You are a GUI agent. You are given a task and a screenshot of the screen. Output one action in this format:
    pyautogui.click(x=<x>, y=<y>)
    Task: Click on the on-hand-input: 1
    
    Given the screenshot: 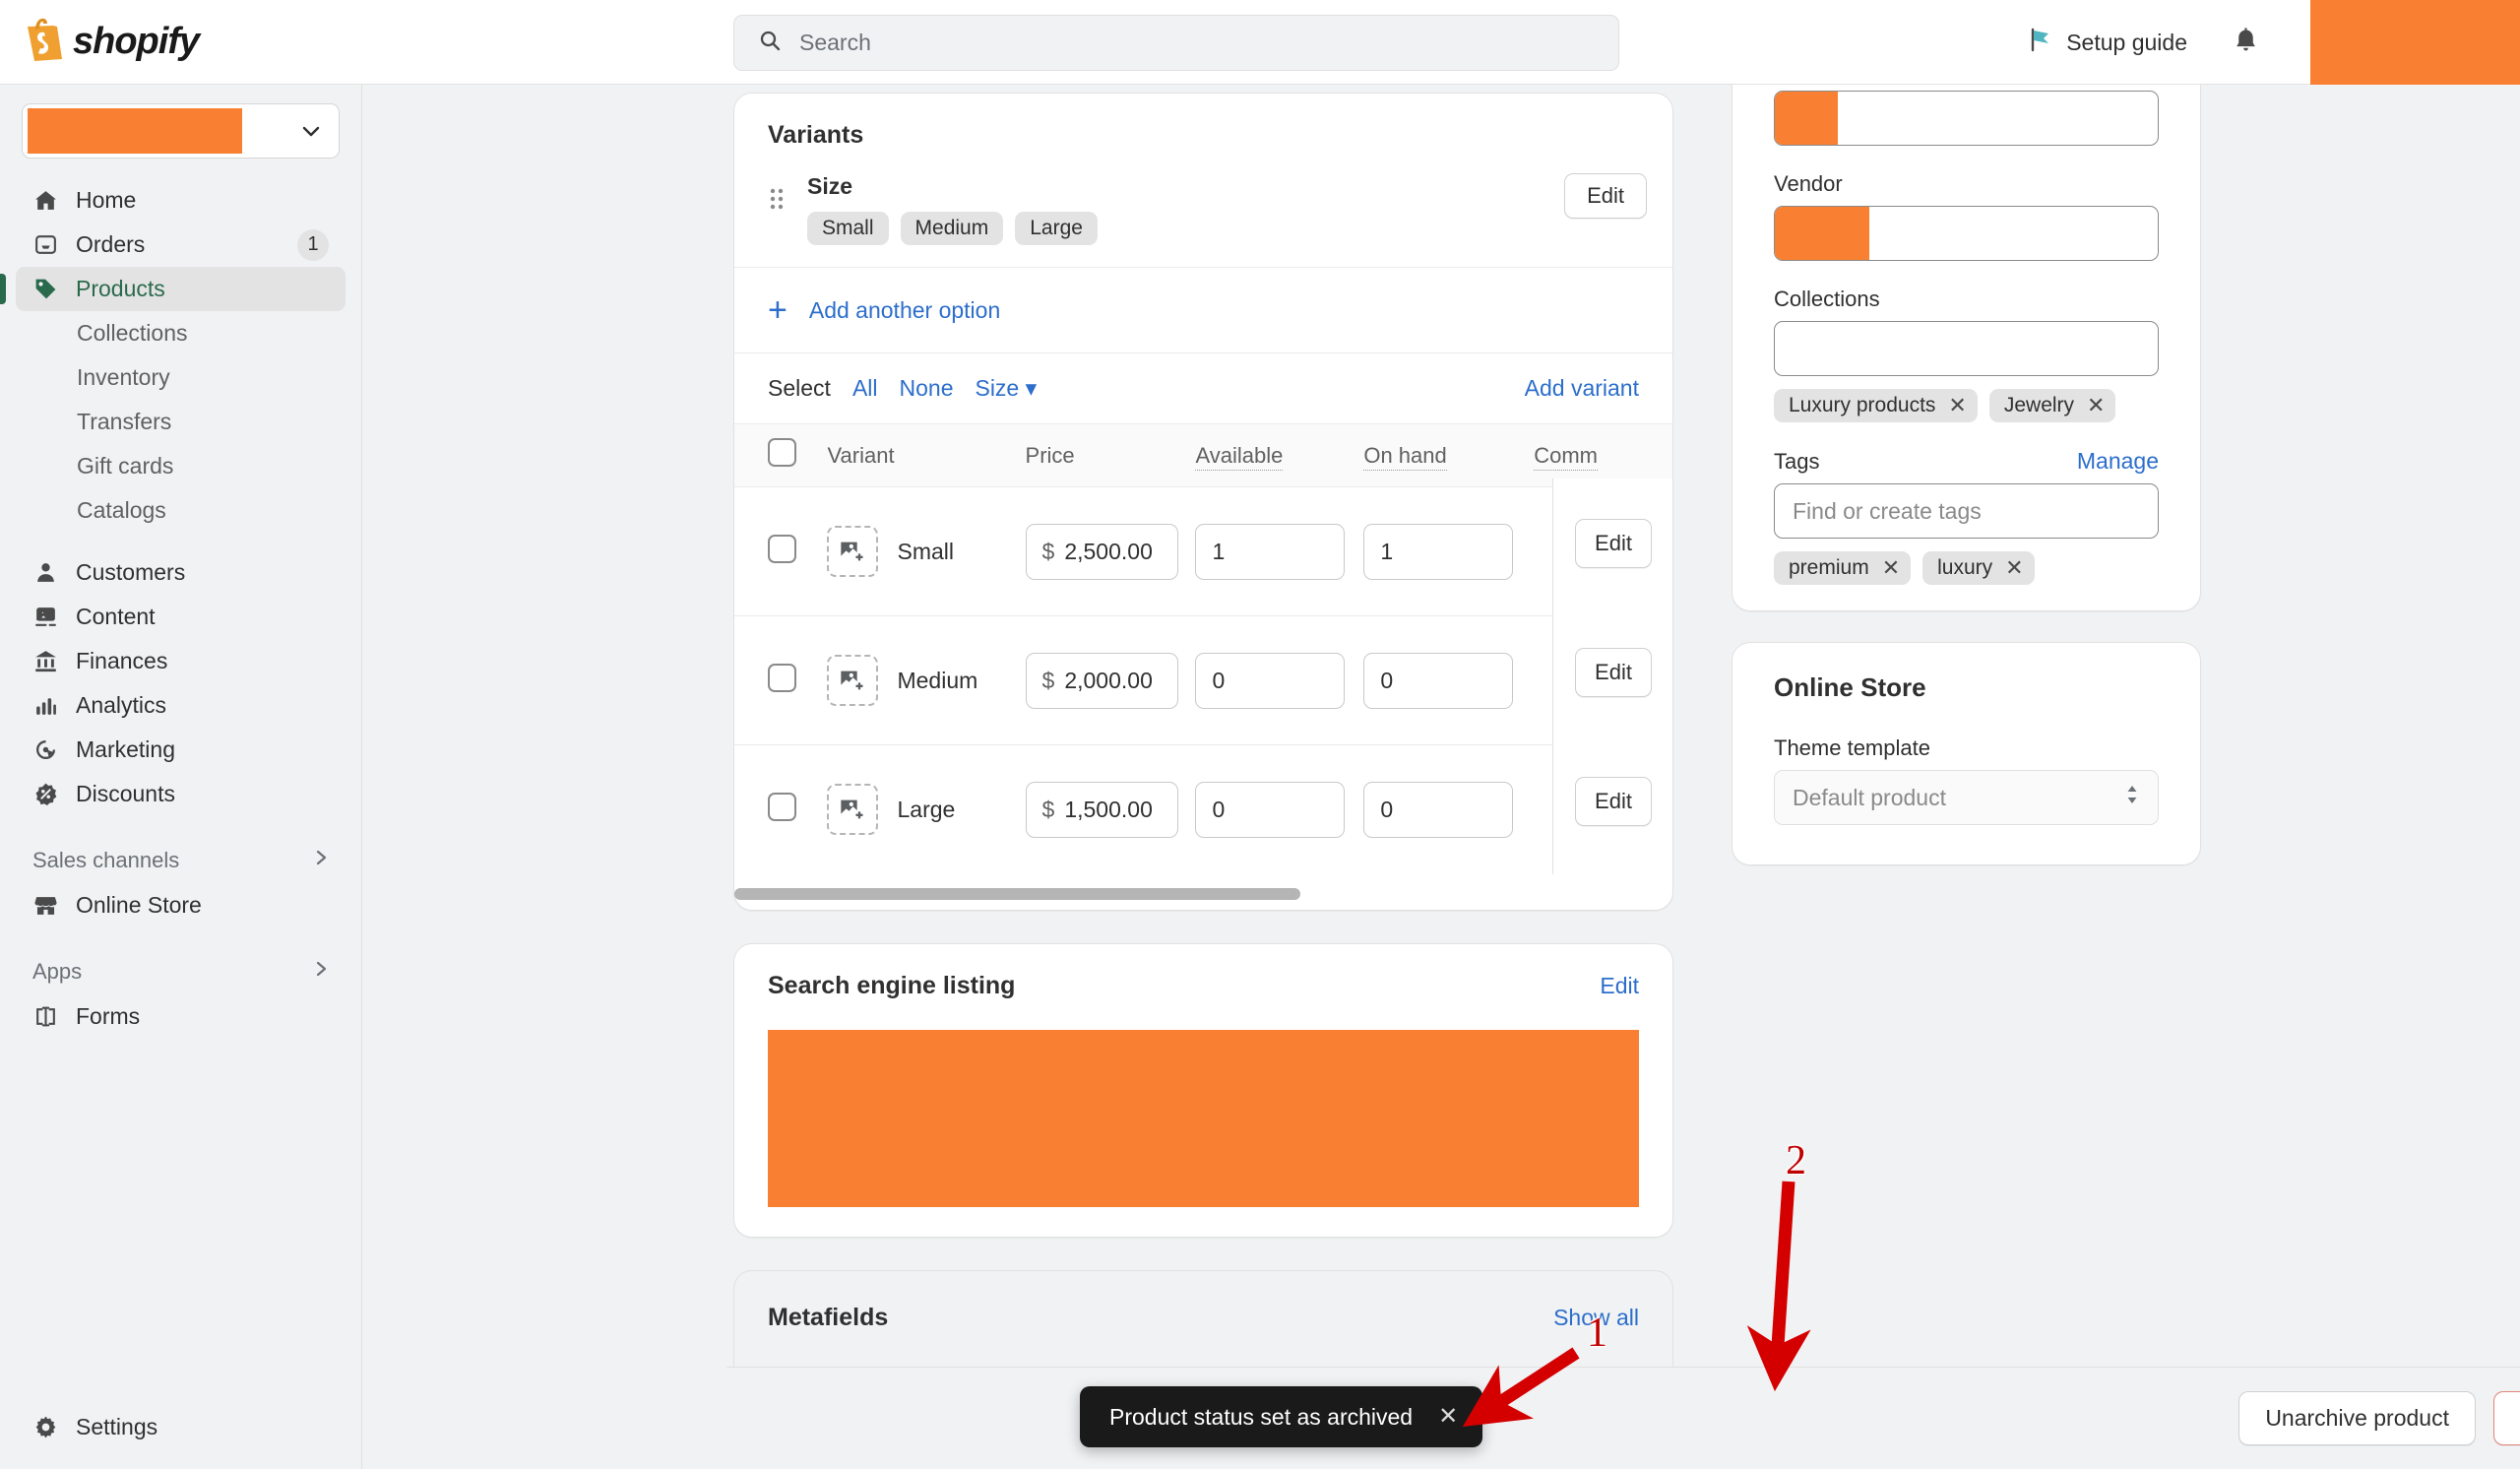 What is the action you would take?
    pyautogui.click(x=1438, y=551)
    